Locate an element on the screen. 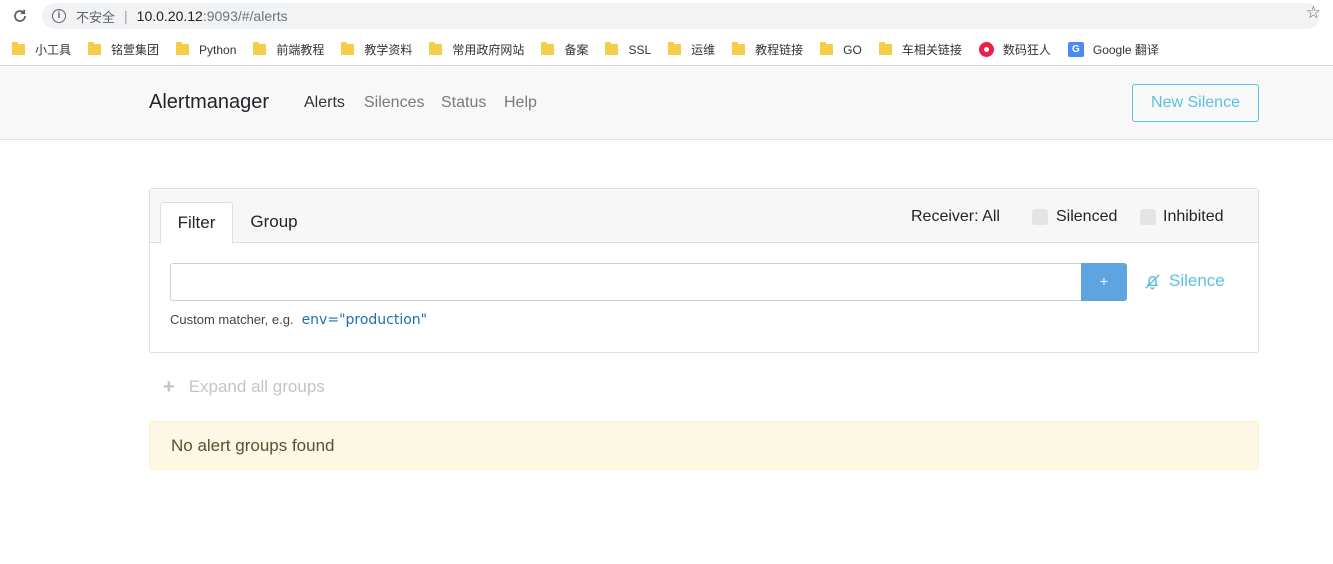 The height and width of the screenshot is (564, 1333). bookmark-item: 常用政府网站 is located at coordinates (476, 49).